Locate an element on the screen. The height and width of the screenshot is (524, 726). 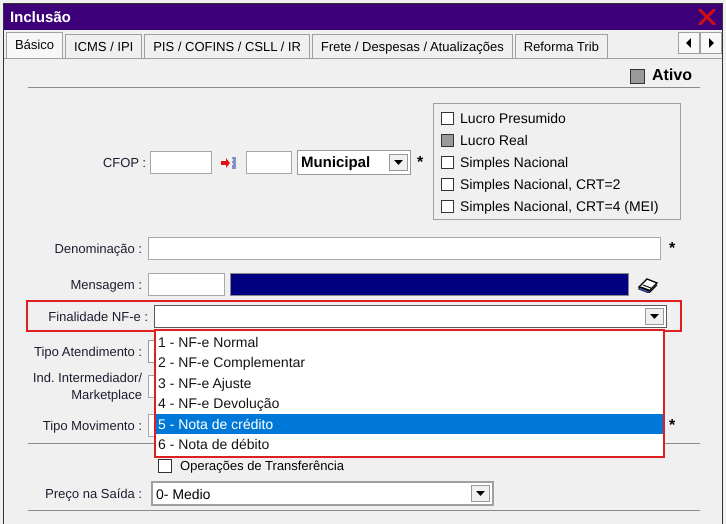
checkbox-label: Simples Nacional is located at coordinates (514, 162).